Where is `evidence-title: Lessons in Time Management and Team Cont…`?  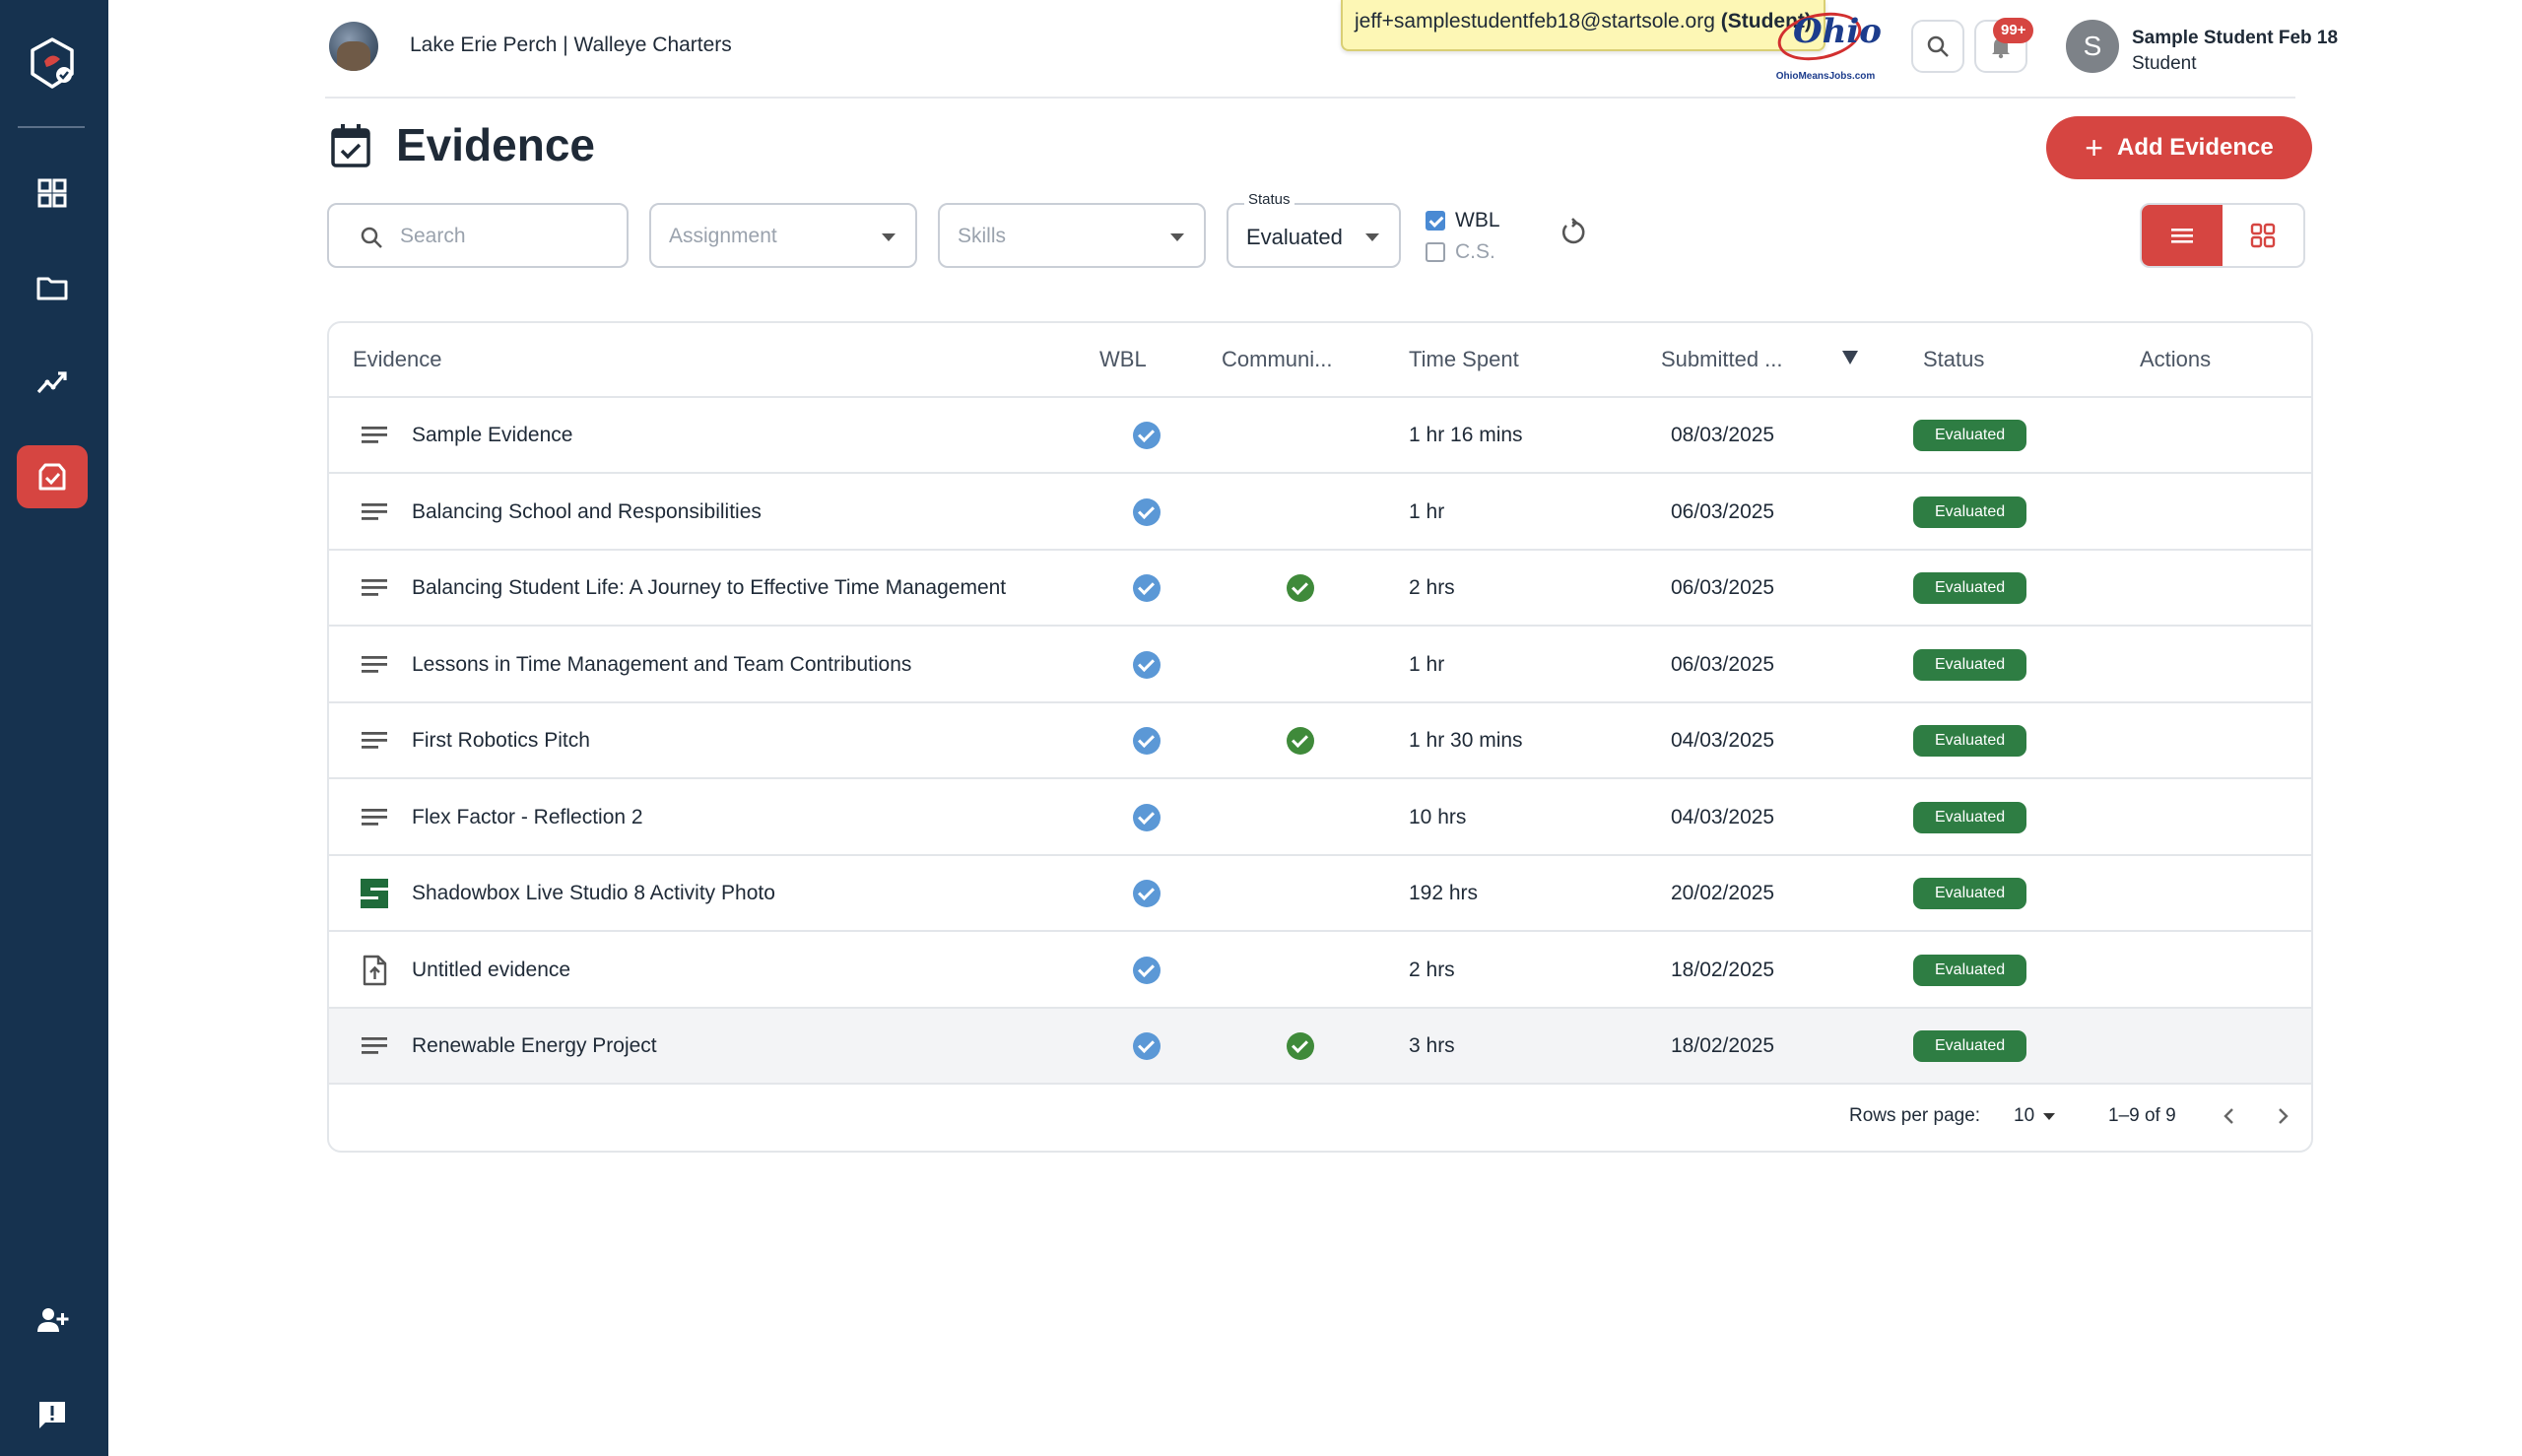
evidence-title: Lessons in Time Management and Team Cont… is located at coordinates (661, 665).